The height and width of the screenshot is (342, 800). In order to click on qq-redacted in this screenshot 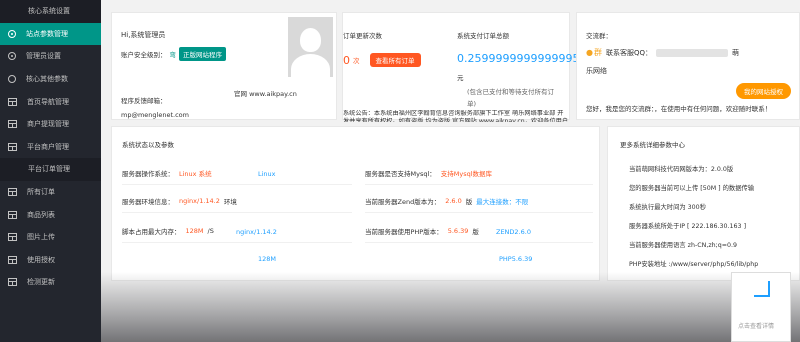, I will do `click(692, 52)`.